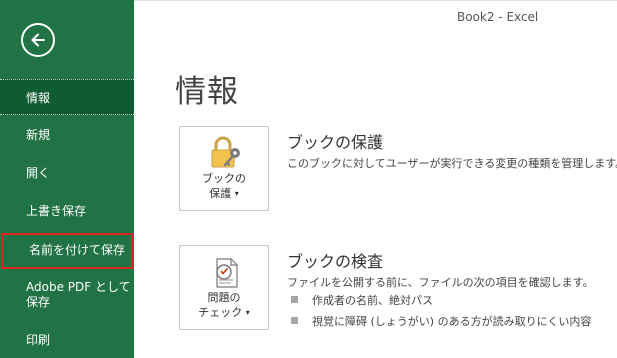 The height and width of the screenshot is (358, 617). What do you see at coordinates (38, 302) in the screenshot?
I see `nav-save-as-adobe-pdf-line2: 保存` at bounding box center [38, 302].